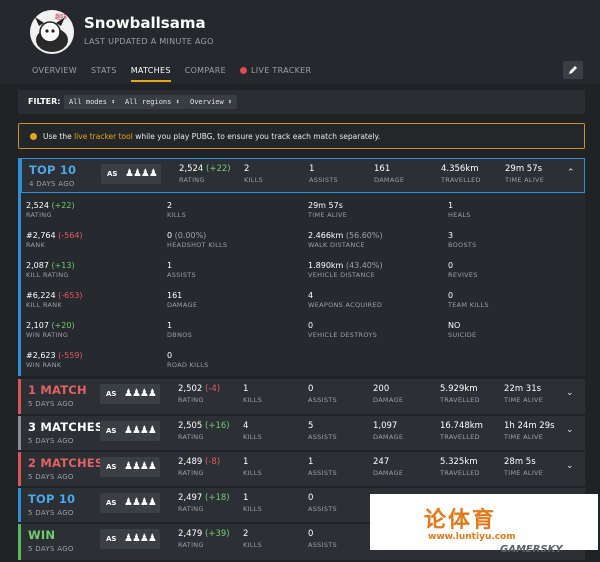  Describe the element at coordinates (179, 330) in the screenshot. I see `detail-stat: 1 DBNOS` at that location.